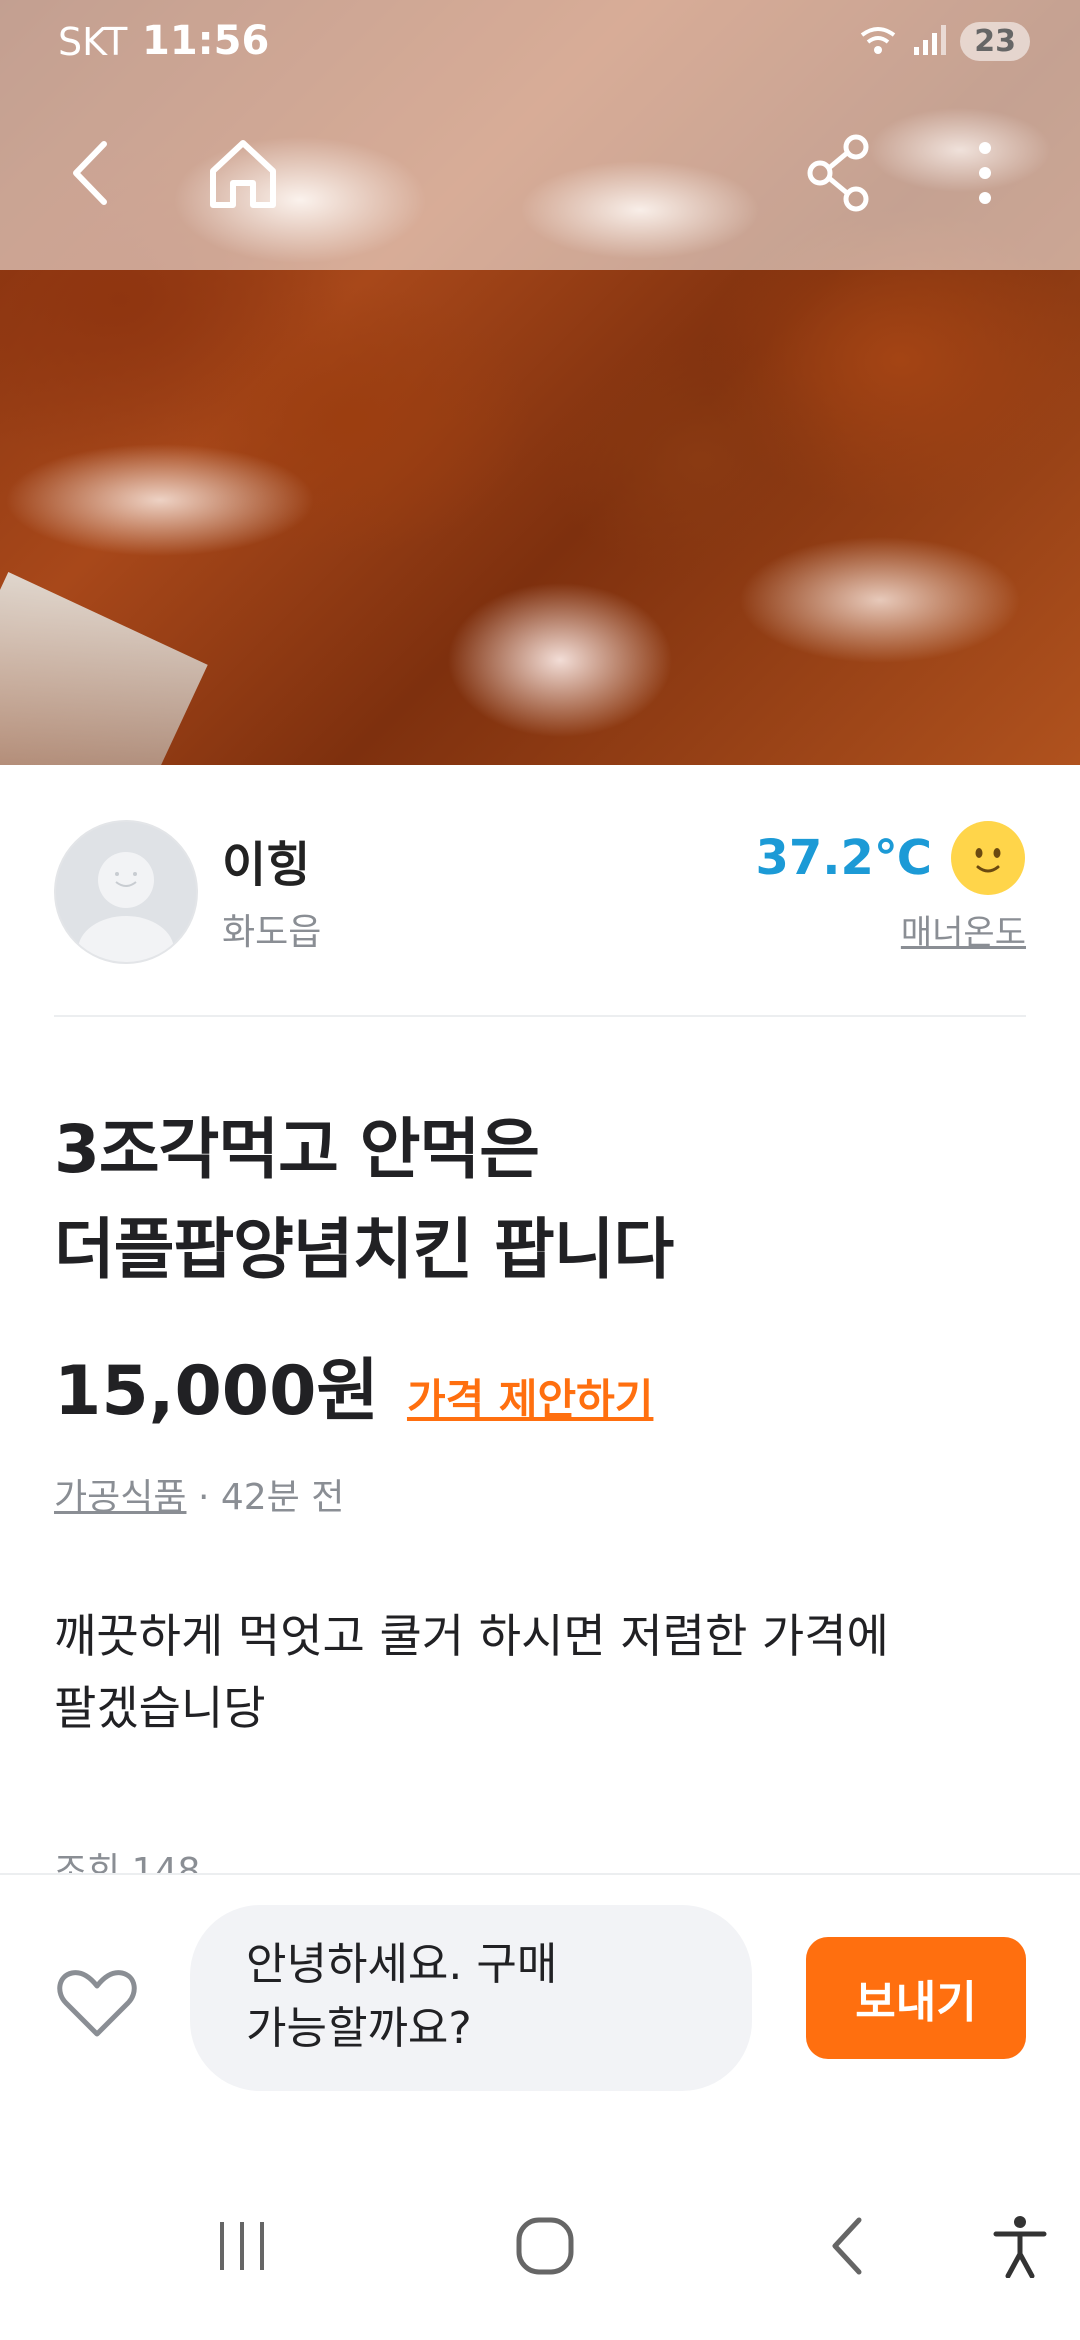 The image size is (1080, 2340). I want to click on post-description: 깨끗하게 먹엇고 쿨거 하시면 저렴한 가격에 팔겠습니당, so click(540, 1672).